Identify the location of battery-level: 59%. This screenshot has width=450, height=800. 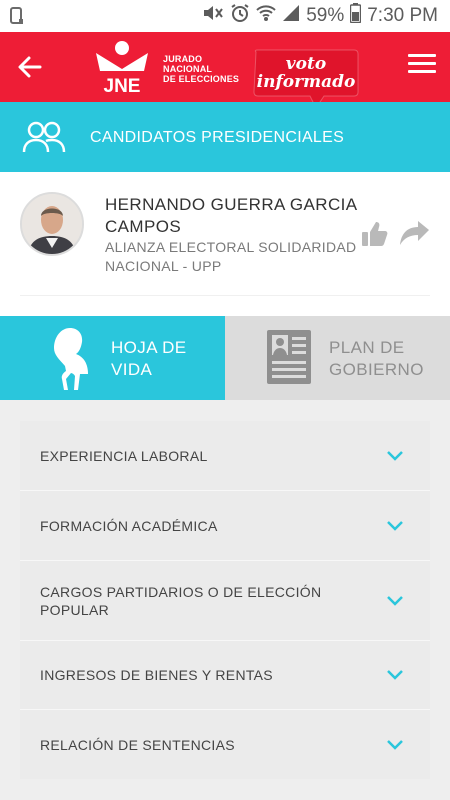
(325, 15).